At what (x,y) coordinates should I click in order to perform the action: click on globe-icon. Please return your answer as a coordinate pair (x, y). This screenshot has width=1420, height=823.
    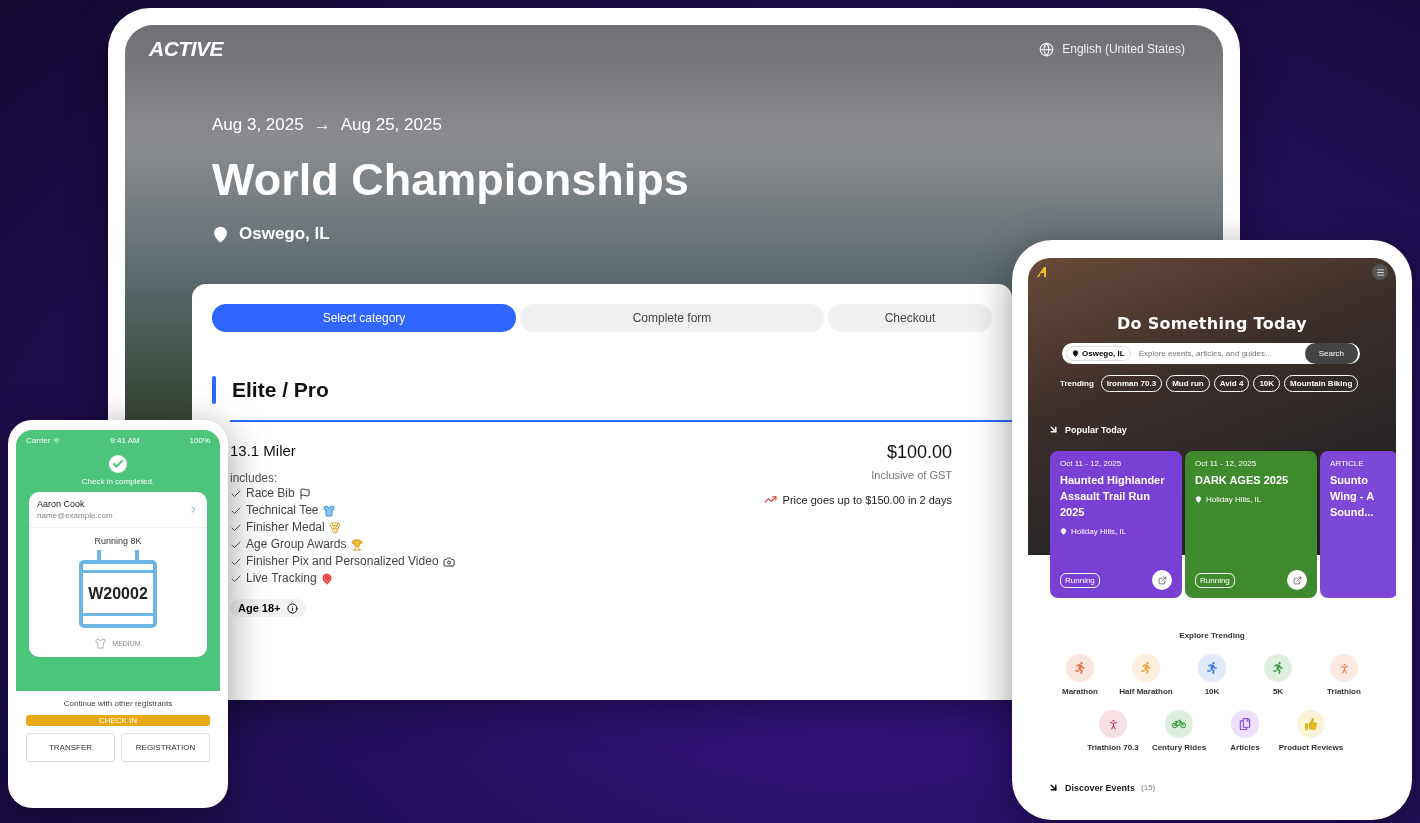
    Looking at the image, I should click on (1047, 49).